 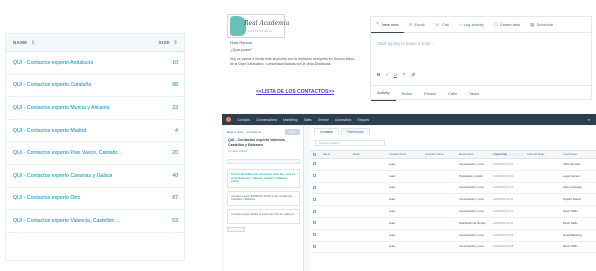 I want to click on column-header: Recent Deal, so click(x=473, y=154).